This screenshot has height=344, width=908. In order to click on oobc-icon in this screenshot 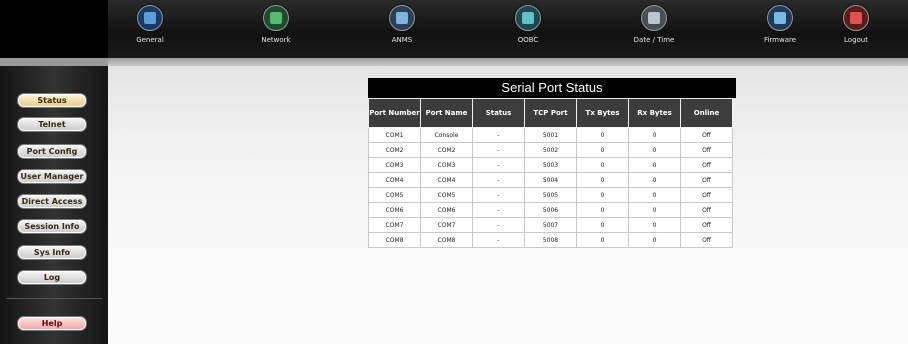, I will do `click(528, 18)`.